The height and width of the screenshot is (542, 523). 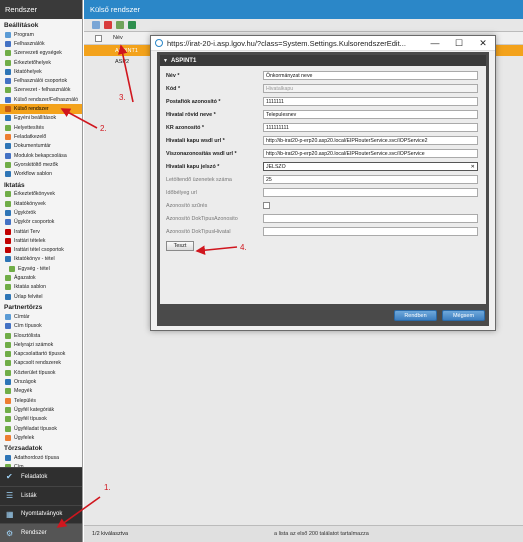 What do you see at coordinates (370, 75) in the screenshot?
I see `field-input-nev: Önkormányzat neve` at bounding box center [370, 75].